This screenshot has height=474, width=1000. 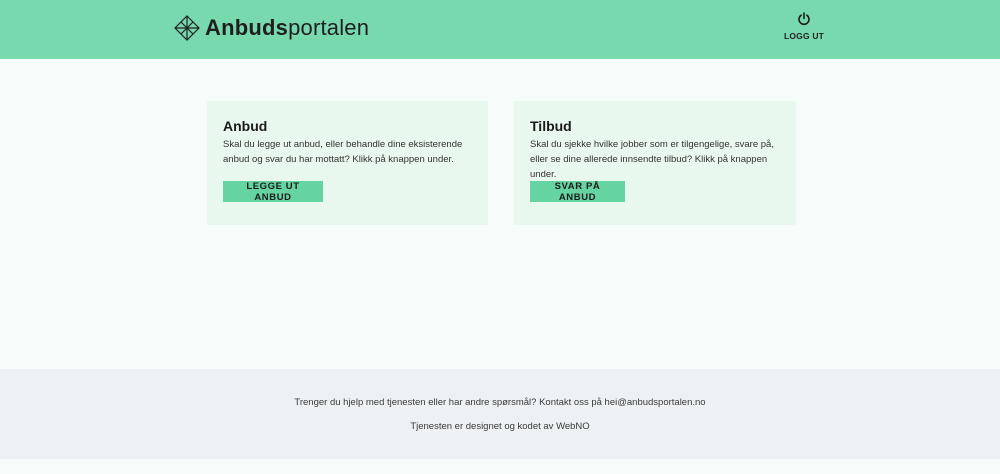 I want to click on diamond-compass-icon, so click(x=187, y=28).